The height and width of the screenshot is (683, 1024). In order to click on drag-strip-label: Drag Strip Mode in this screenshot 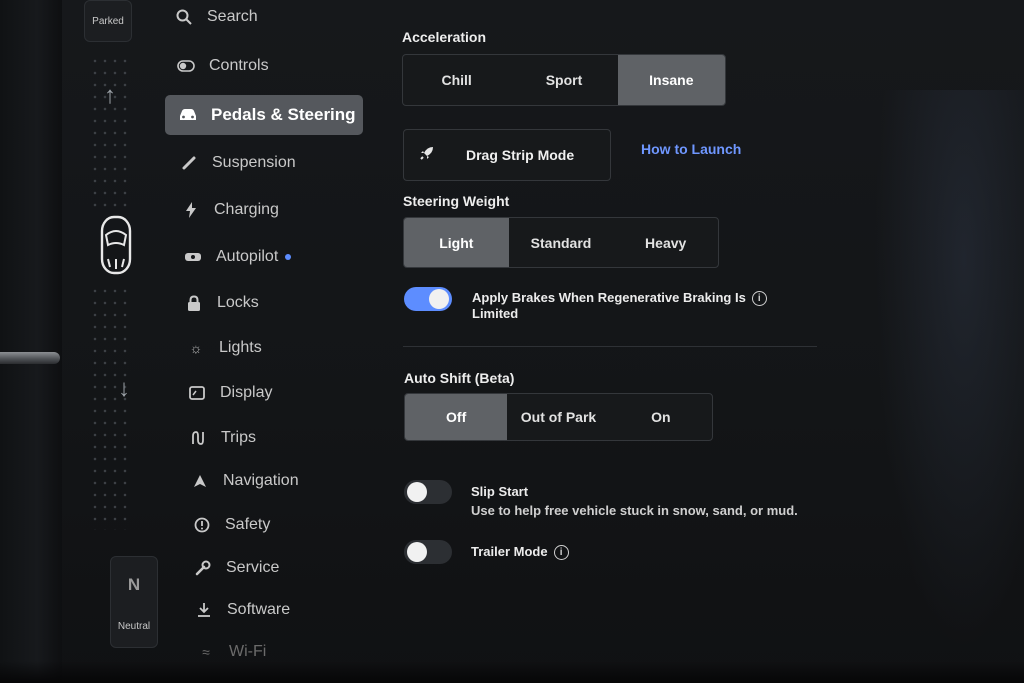, I will do `click(520, 155)`.